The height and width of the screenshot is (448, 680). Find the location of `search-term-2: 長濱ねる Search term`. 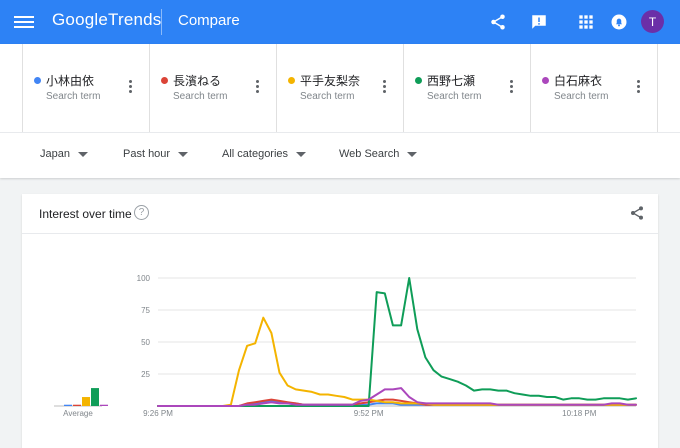

search-term-2: 長濱ねる Search term is located at coordinates (213, 88).